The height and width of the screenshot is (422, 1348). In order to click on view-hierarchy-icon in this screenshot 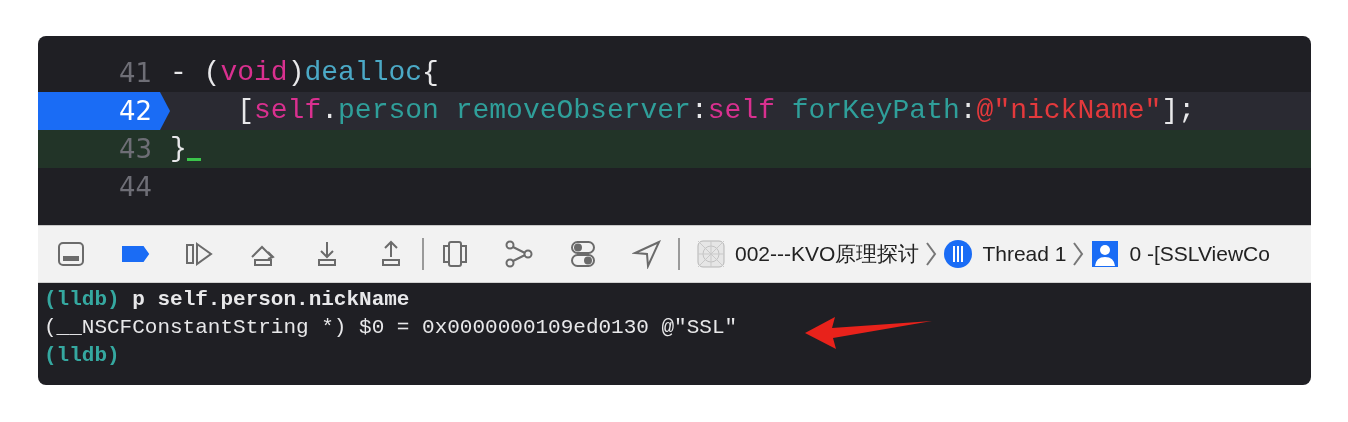, I will do `click(455, 254)`.